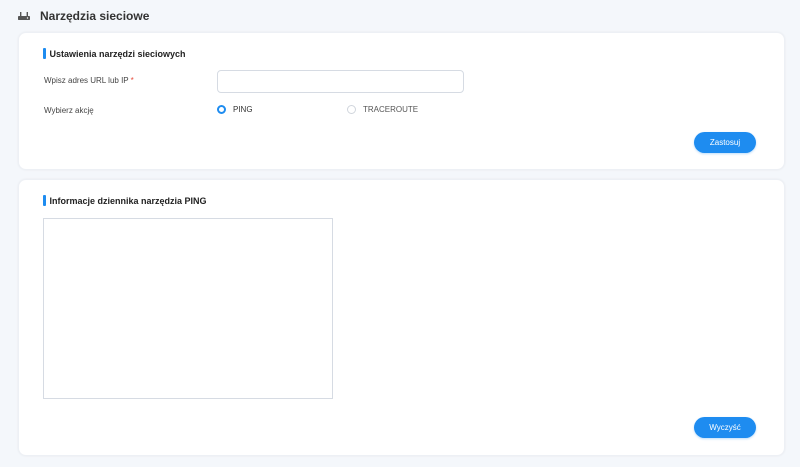 The width and height of the screenshot is (800, 467). I want to click on radio-ping: PING, so click(235, 109).